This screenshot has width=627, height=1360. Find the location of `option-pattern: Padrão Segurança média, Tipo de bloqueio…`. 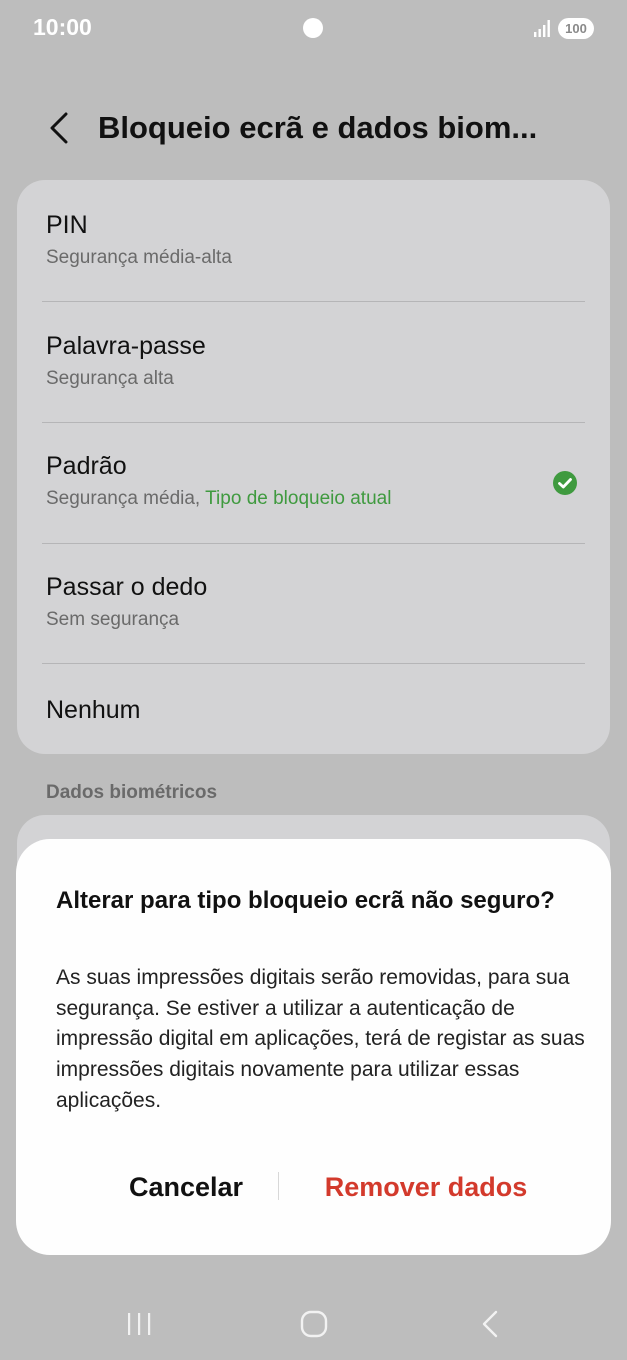

option-pattern: Padrão Segurança média, Tipo de bloqueio… is located at coordinates (316, 481).